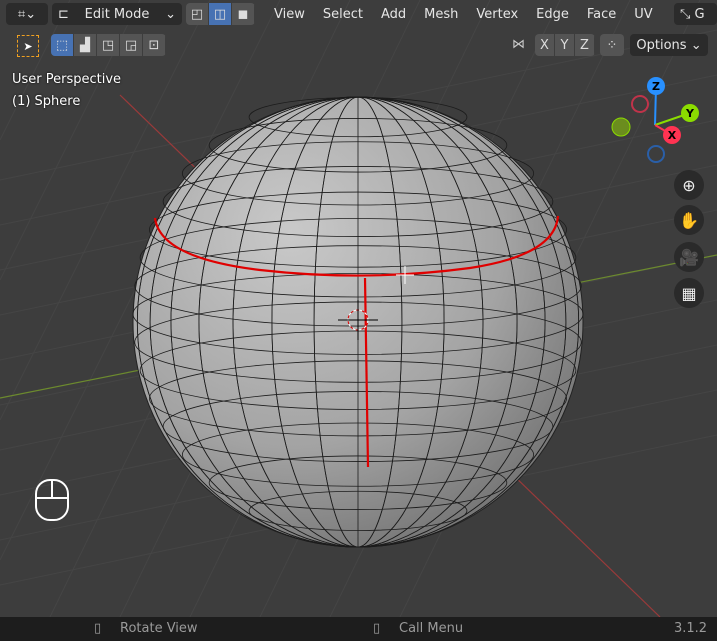  Describe the element at coordinates (661, 45) in the screenshot. I see `options-label: Options` at that location.